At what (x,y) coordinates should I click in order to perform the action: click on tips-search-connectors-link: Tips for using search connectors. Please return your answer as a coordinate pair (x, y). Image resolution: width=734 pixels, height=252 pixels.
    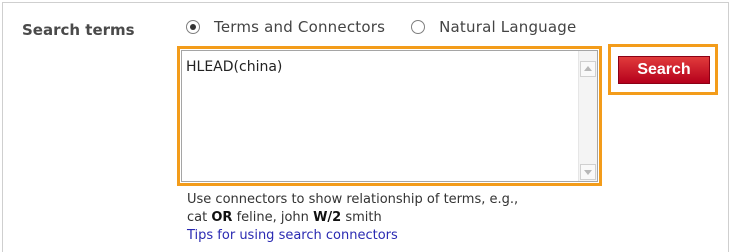
    Looking at the image, I should click on (292, 235).